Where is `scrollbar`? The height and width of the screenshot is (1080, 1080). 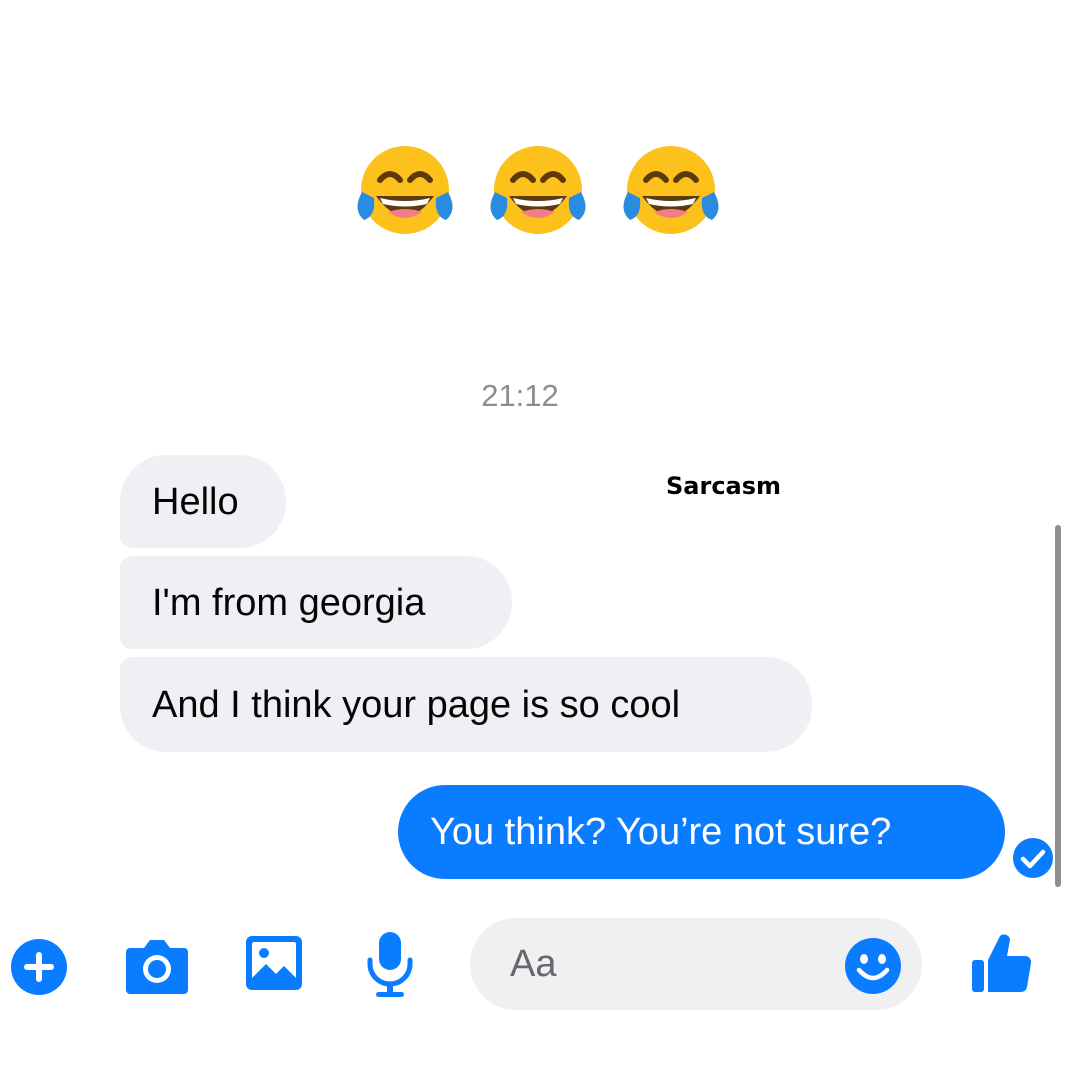 scrollbar is located at coordinates (1058, 706).